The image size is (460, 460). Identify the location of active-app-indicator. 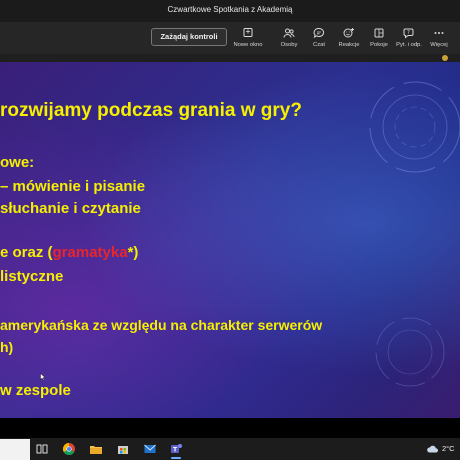
(176, 458).